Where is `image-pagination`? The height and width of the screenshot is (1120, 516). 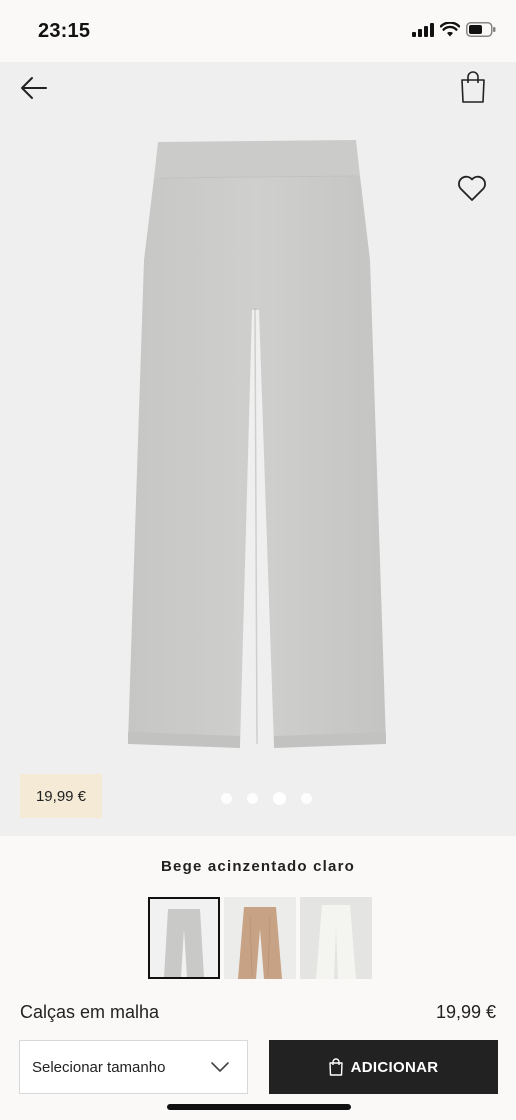 image-pagination is located at coordinates (258, 798).